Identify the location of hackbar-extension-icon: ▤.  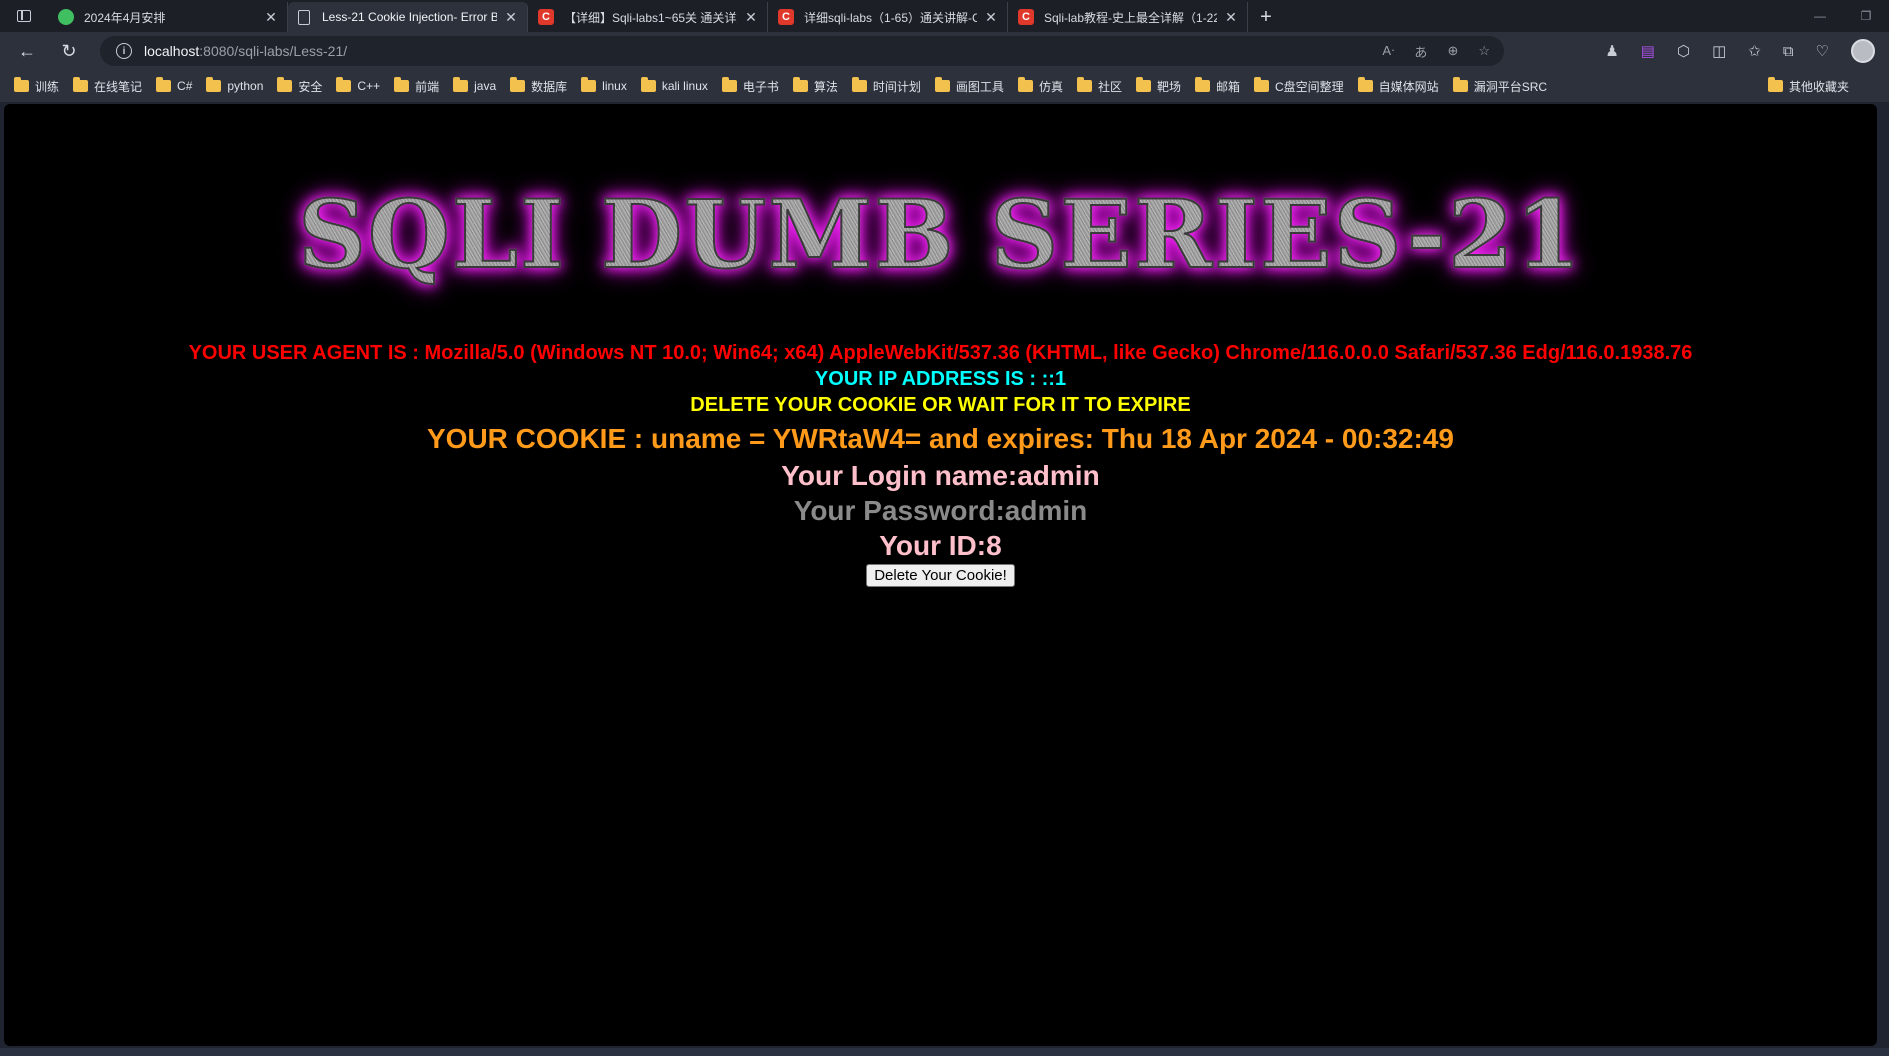
(1648, 51).